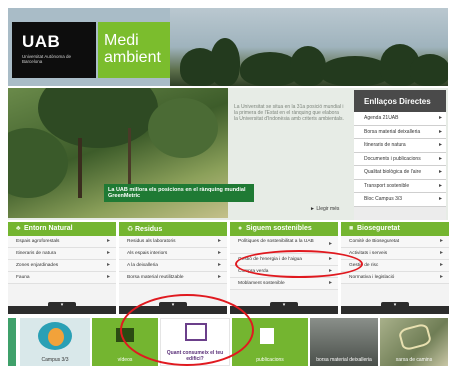  Describe the element at coordinates (62, 254) in the screenshot. I see `column-link: Itineraris de natura ▸` at that location.